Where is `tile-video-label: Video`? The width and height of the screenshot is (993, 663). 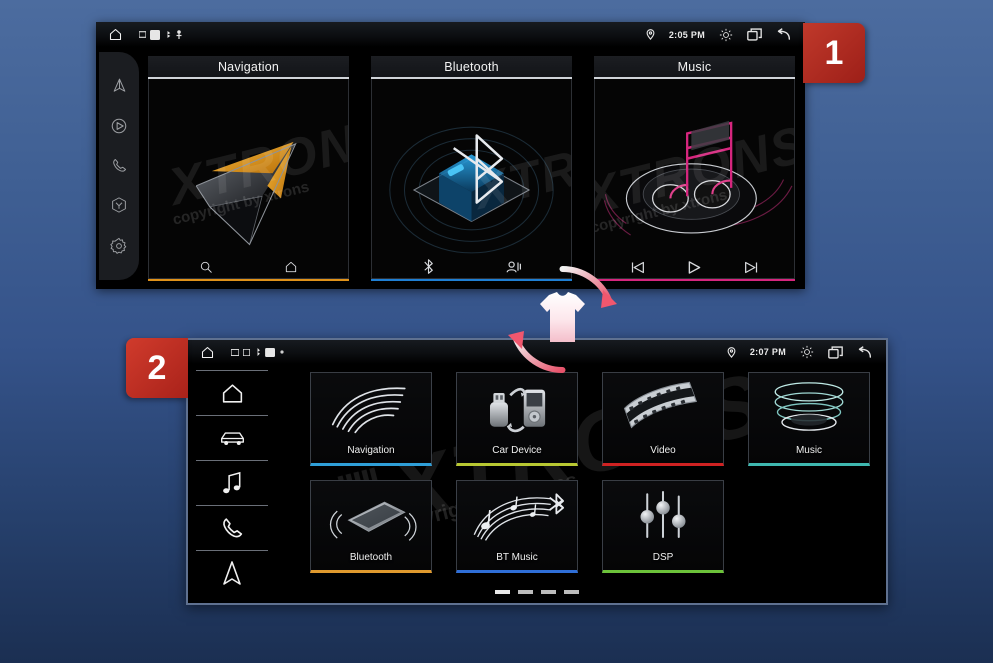
tile-video-label: Video is located at coordinates (663, 450).